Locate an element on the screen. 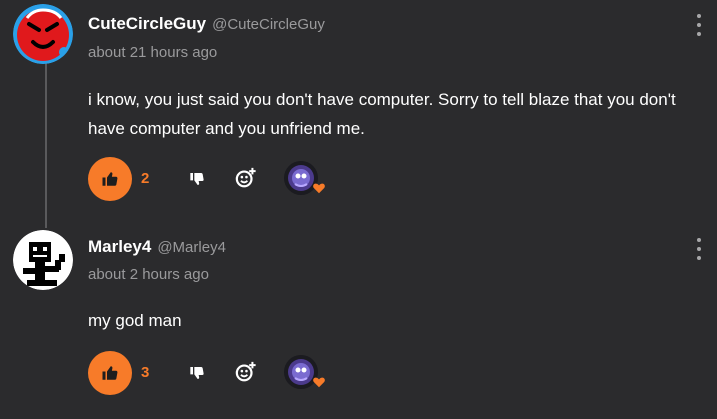  author-name: Marley4 is located at coordinates (119, 247).